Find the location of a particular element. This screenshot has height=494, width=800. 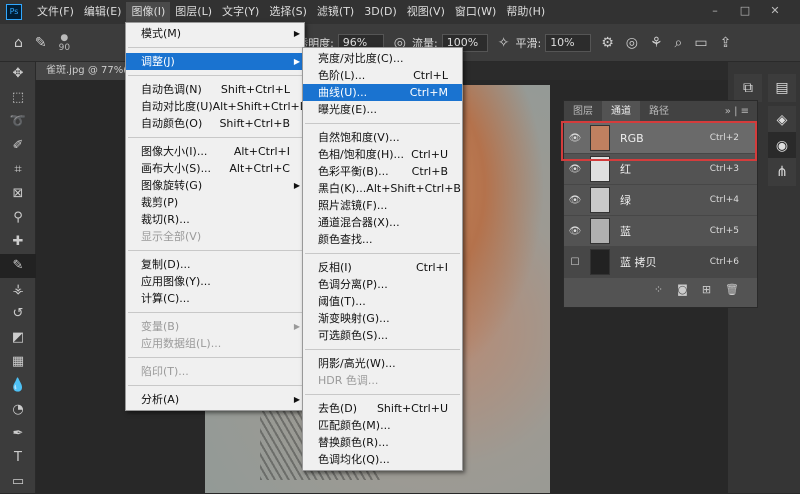

menu-item: 反相(I) Ctrl+I is located at coordinates (382, 267).